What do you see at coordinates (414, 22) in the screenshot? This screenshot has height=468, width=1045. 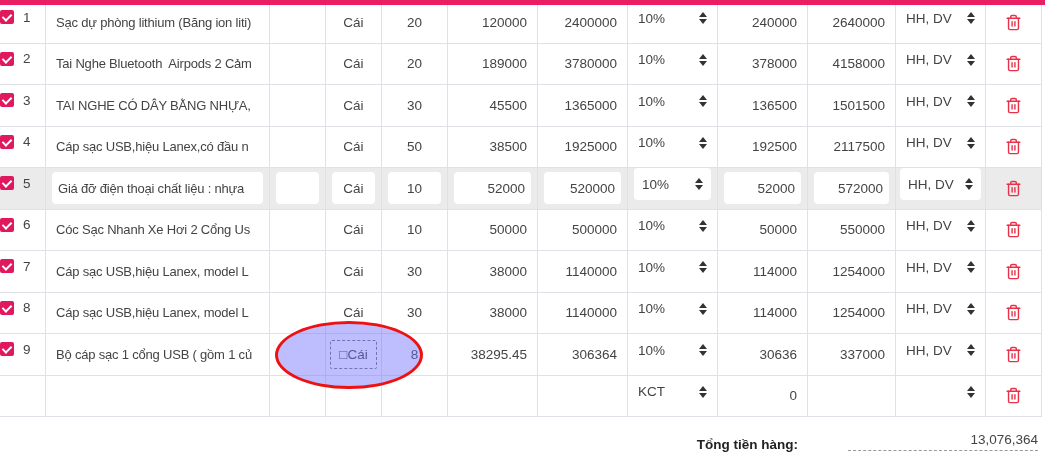 I see `quantity: 20` at bounding box center [414, 22].